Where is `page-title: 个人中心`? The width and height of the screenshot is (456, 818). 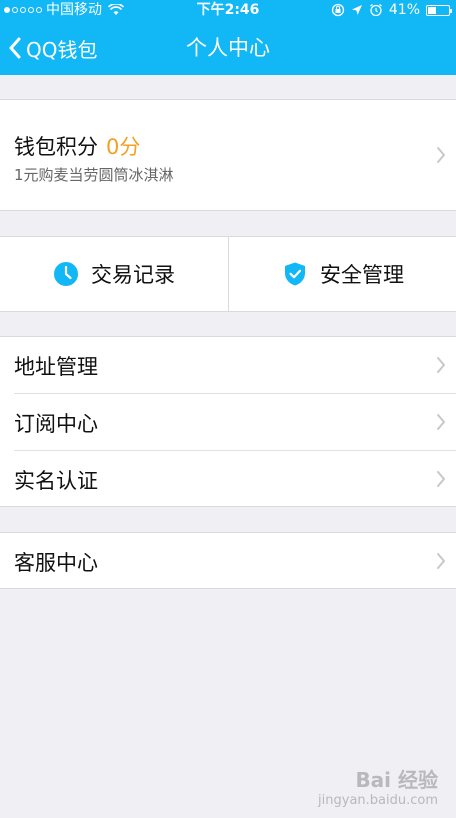
page-title: 个人中心 is located at coordinates (228, 48).